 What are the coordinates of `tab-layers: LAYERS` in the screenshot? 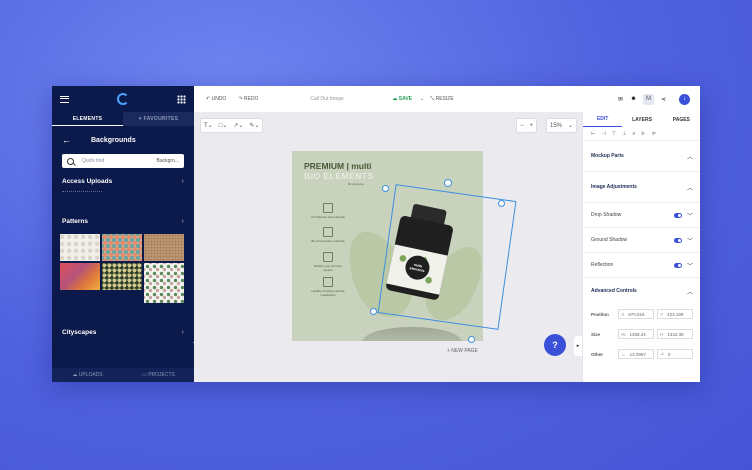 It's located at (641, 119).